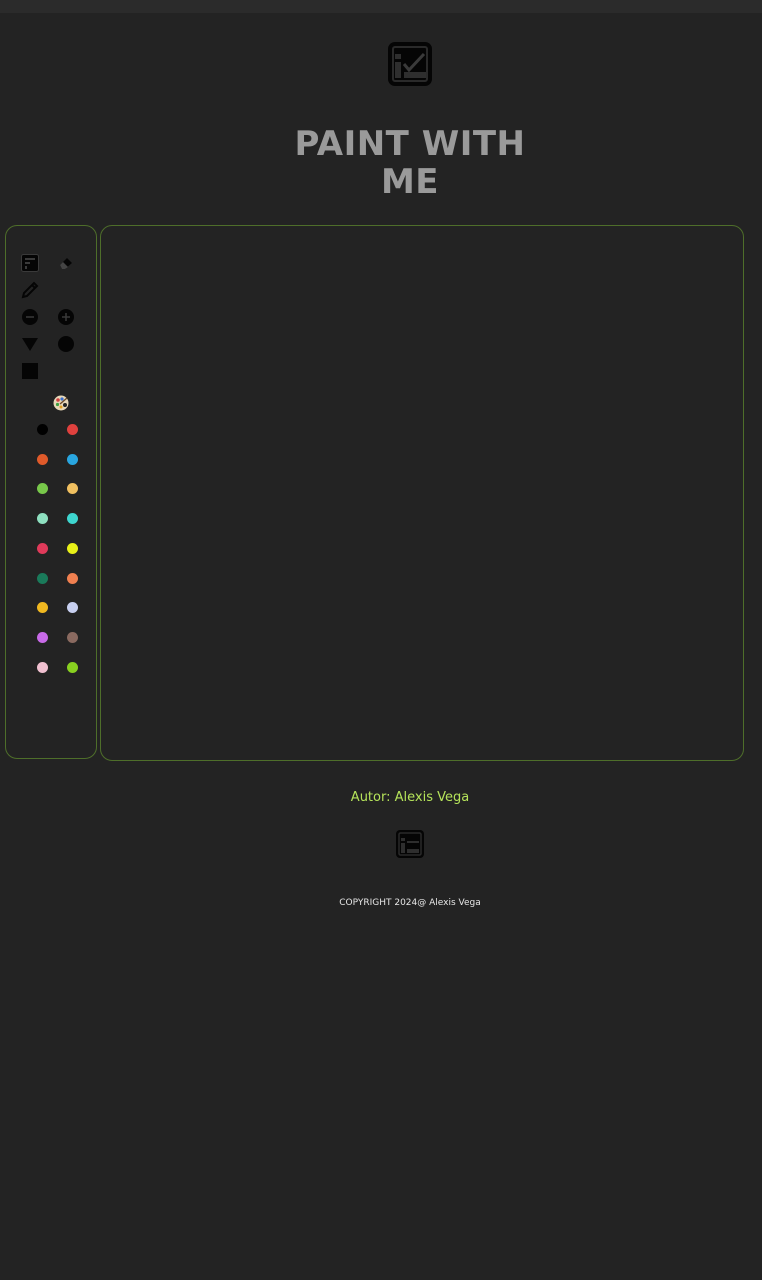 The width and height of the screenshot is (762, 1280). I want to click on plus-circle-icon, so click(66, 317).